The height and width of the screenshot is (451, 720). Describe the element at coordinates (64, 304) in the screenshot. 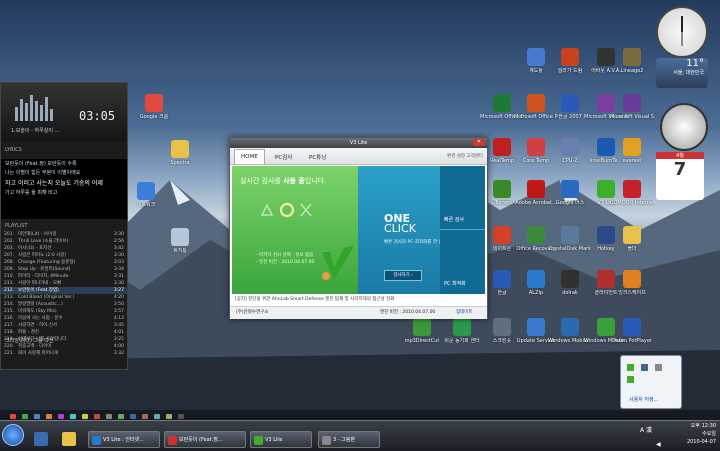

I see `playlist-row: 214. 말랑말랑 (Acoustic...) 3:50` at that location.